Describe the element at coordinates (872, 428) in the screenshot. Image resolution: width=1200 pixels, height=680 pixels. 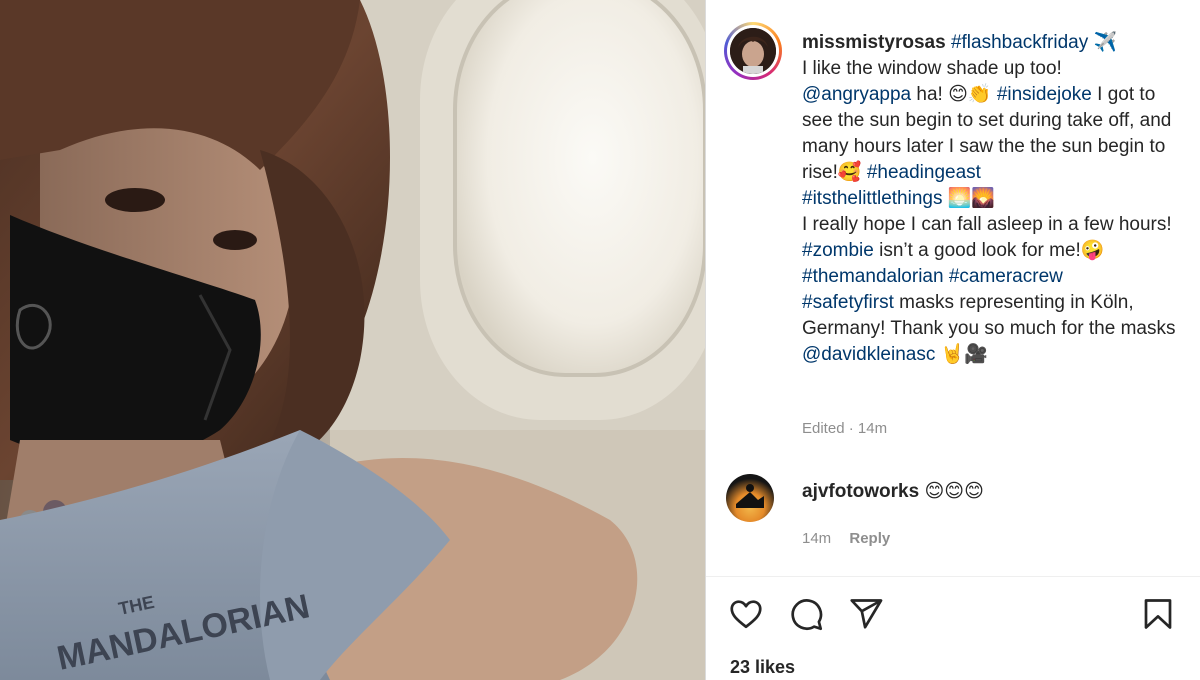
I see `post-time: 14m` at that location.